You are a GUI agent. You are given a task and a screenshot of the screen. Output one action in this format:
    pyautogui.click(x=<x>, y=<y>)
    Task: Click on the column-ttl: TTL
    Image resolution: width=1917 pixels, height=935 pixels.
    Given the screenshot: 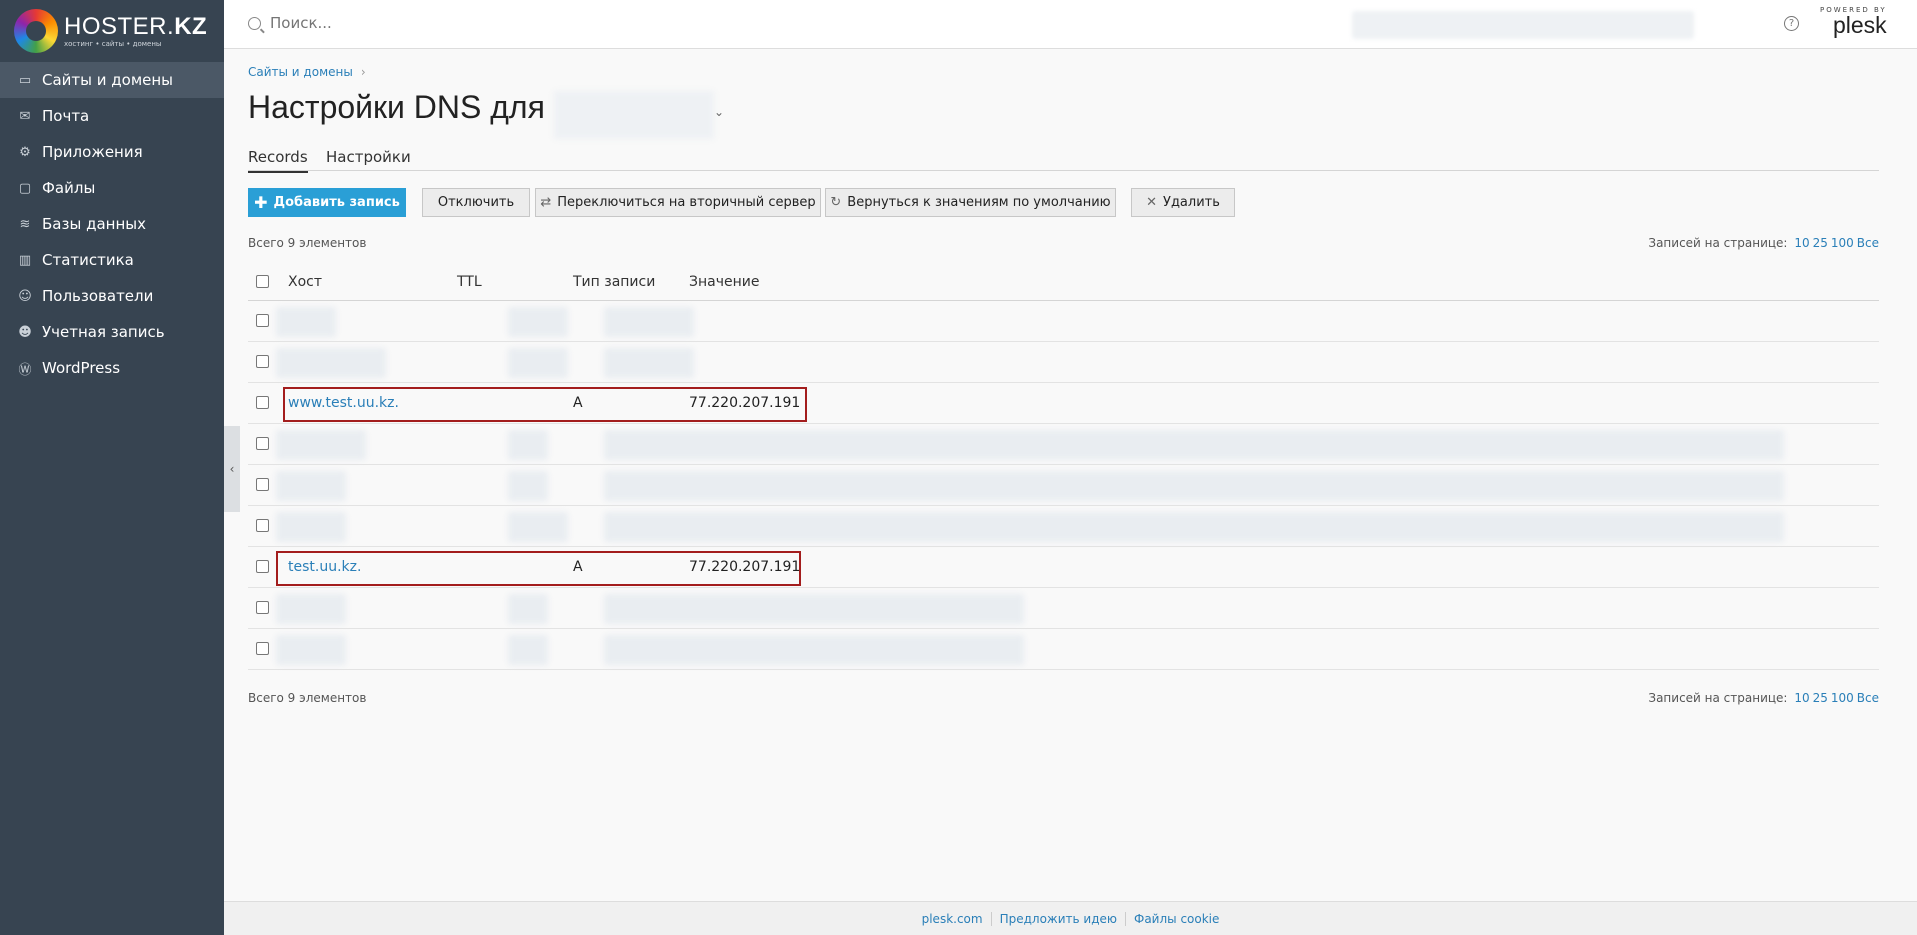 What is the action you would take?
    pyautogui.click(x=469, y=282)
    